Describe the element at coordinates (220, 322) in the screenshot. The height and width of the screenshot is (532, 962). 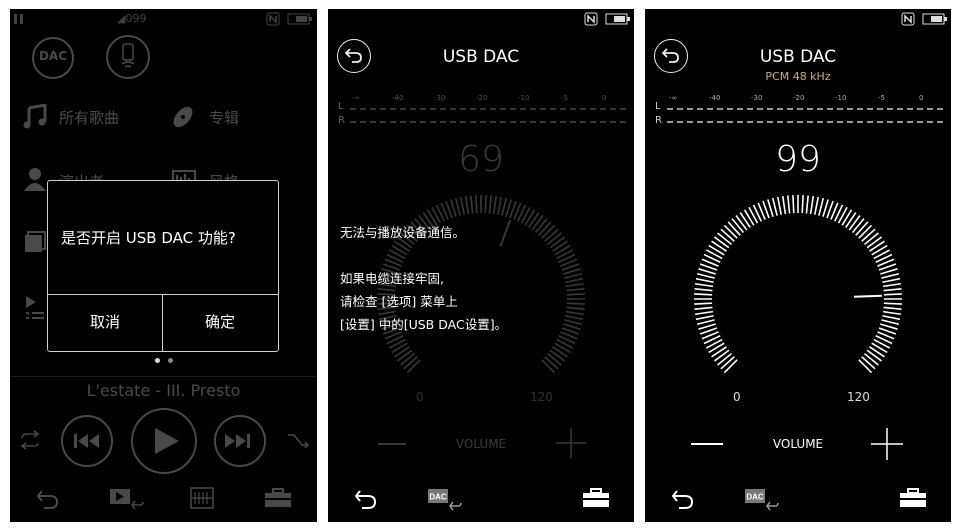
I see `ok-button: 确定` at that location.